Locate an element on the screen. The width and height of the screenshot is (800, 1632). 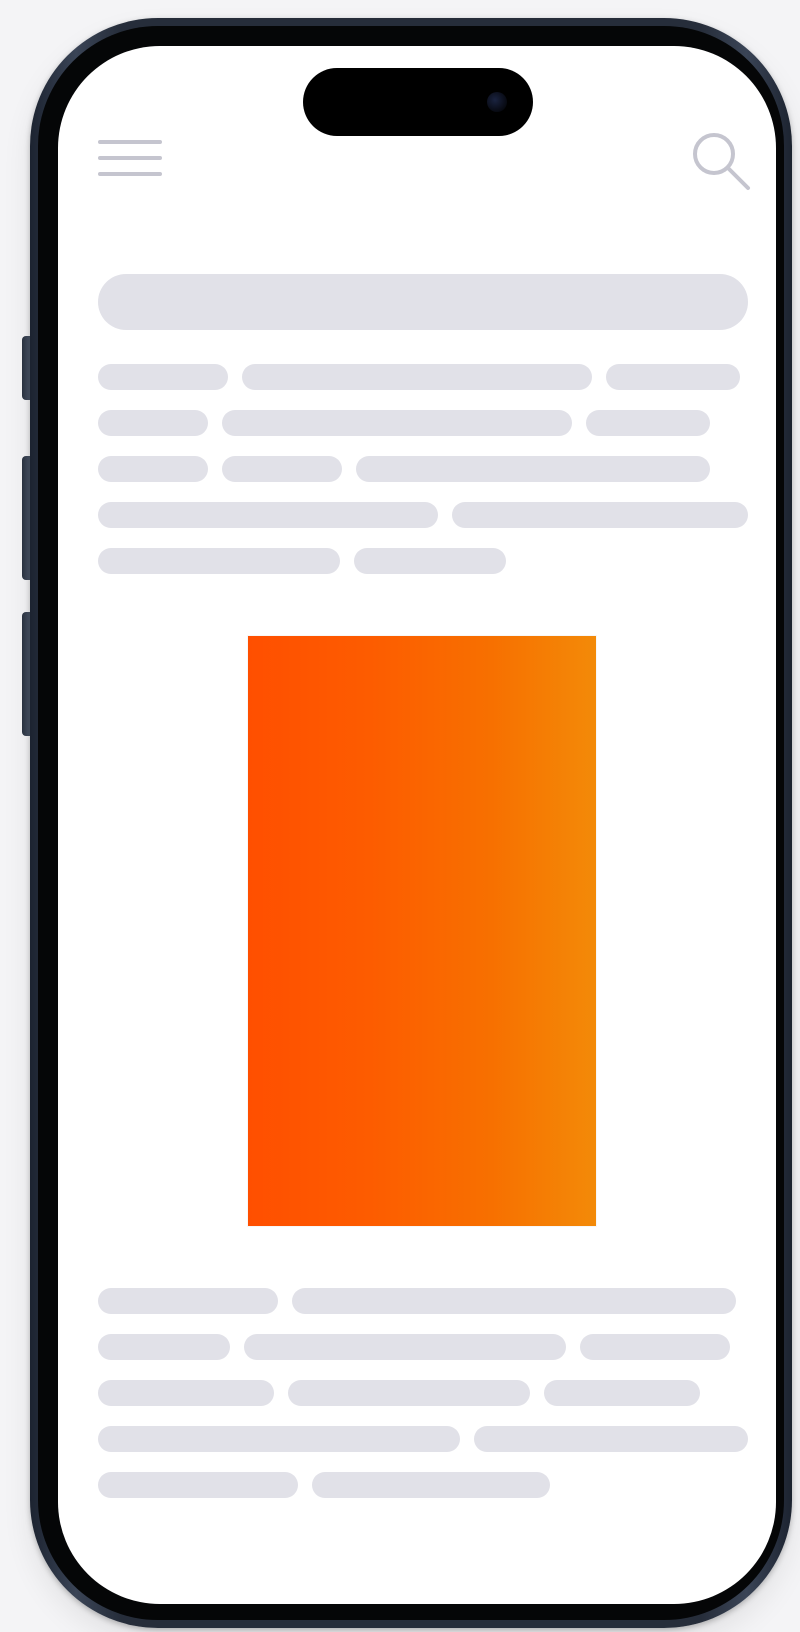
title-placeholder is located at coordinates (423, 302).